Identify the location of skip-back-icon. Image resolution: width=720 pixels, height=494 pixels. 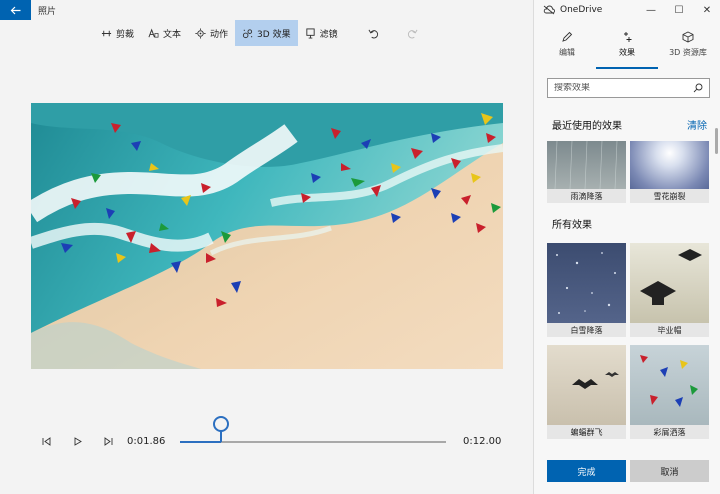
(46, 441).